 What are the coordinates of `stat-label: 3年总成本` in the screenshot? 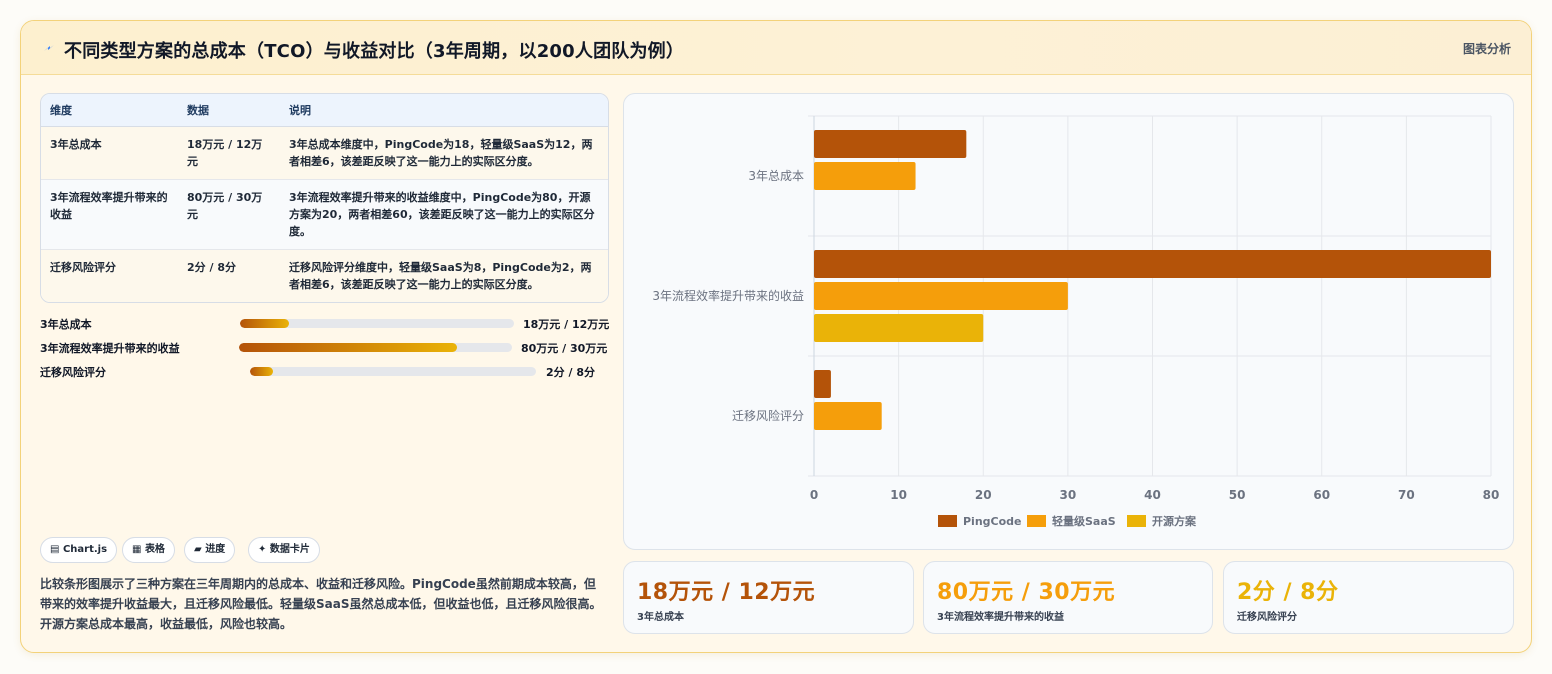 It's located at (660, 617).